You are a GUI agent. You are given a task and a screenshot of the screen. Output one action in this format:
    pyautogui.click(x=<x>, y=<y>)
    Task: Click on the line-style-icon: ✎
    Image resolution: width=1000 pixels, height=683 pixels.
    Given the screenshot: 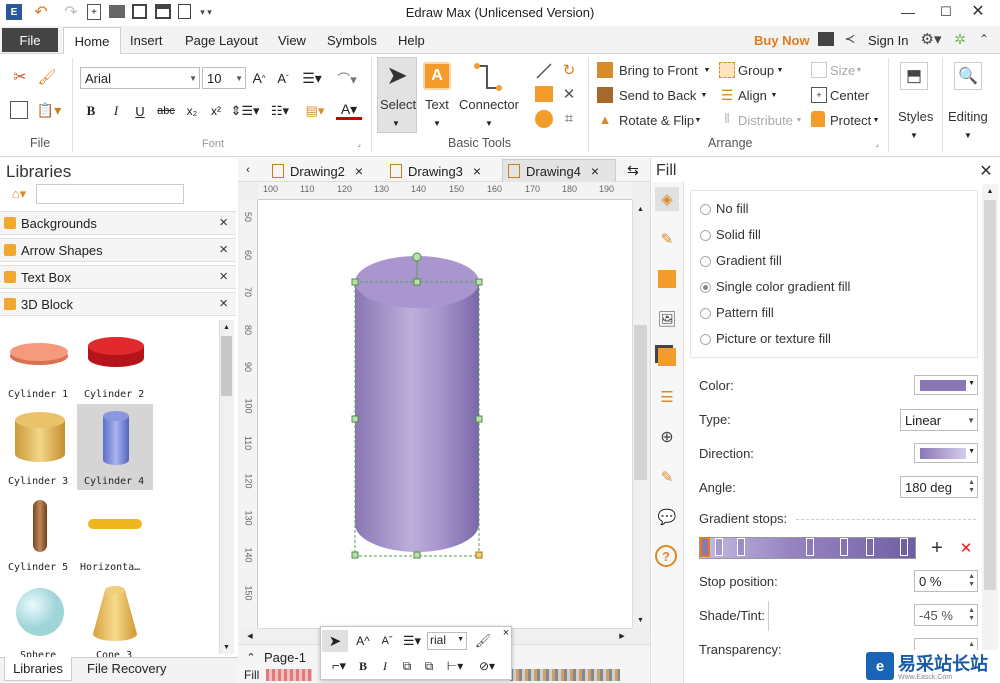 What is the action you would take?
    pyautogui.click(x=667, y=239)
    